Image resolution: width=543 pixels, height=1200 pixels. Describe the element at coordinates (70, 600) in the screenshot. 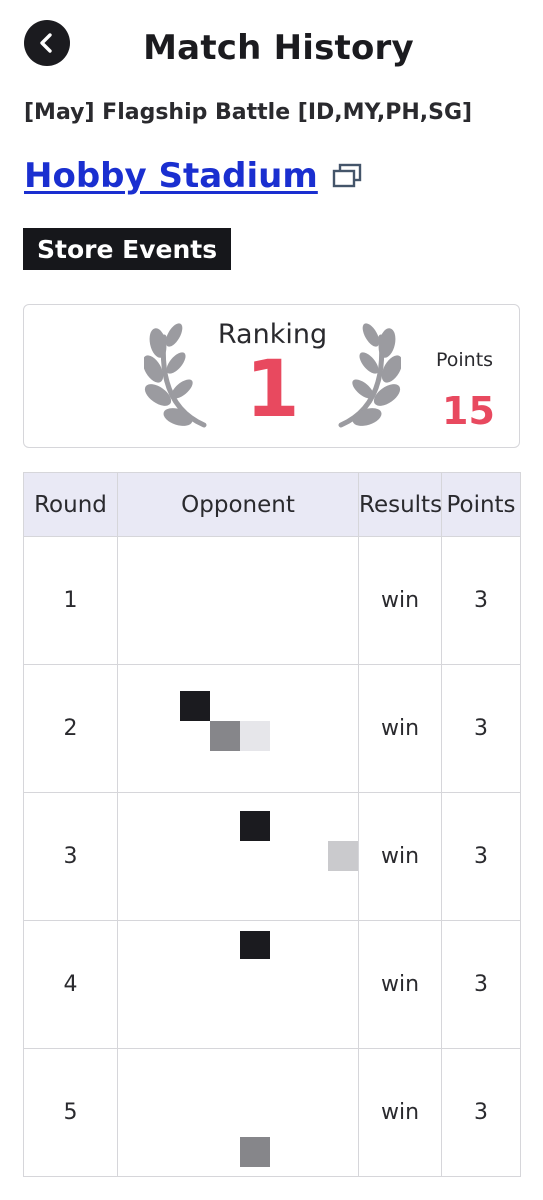

I see `round-cell: 1` at that location.